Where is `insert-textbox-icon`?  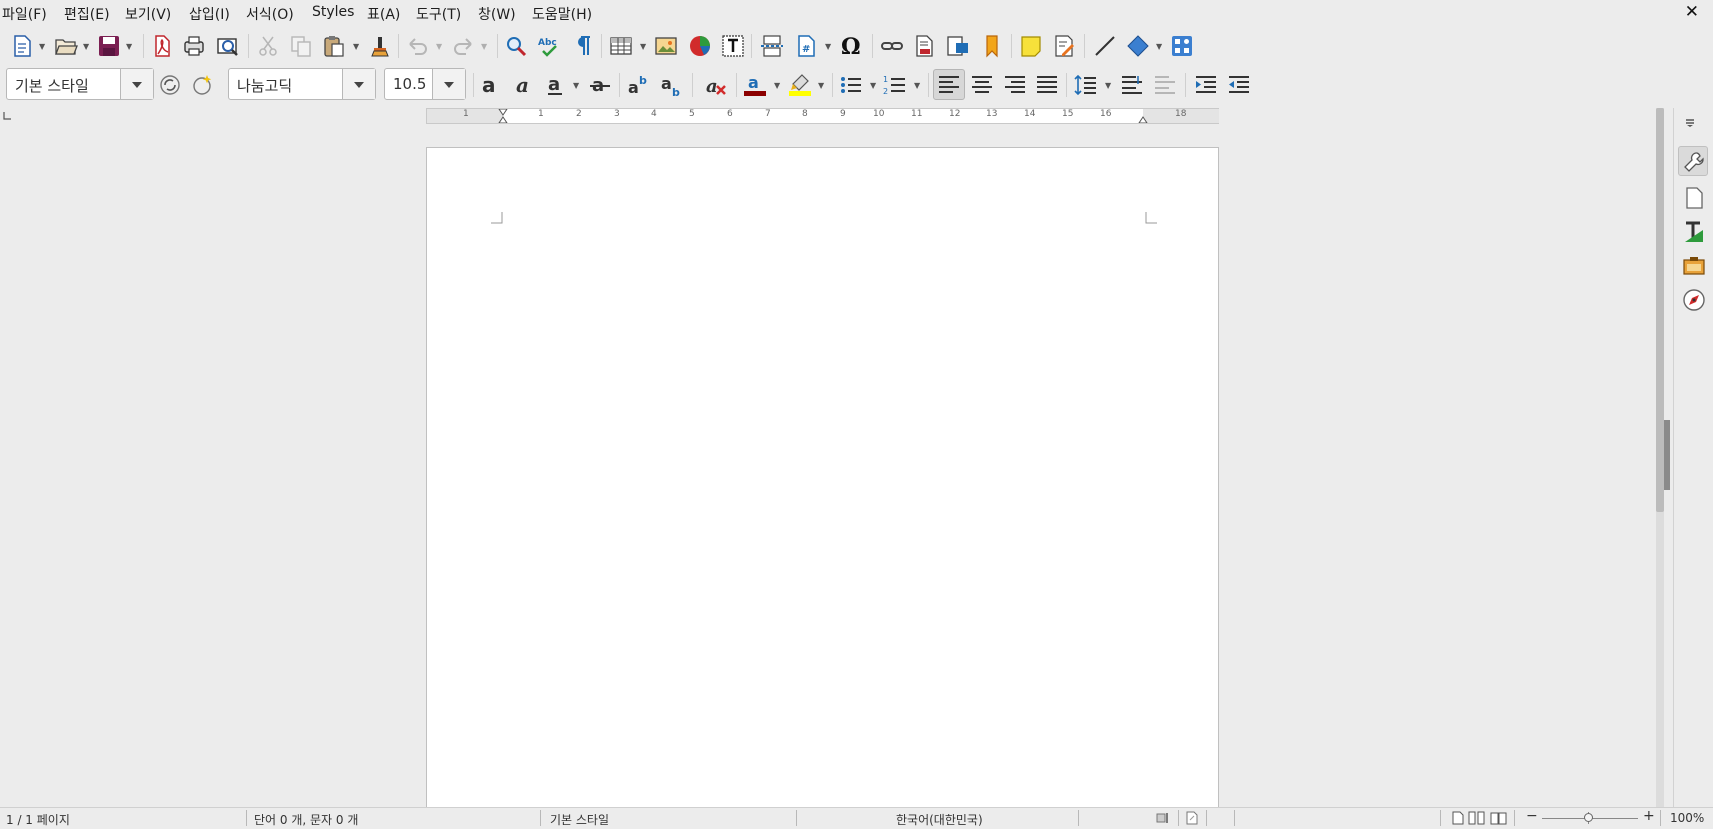
insert-textbox-icon is located at coordinates (733, 46).